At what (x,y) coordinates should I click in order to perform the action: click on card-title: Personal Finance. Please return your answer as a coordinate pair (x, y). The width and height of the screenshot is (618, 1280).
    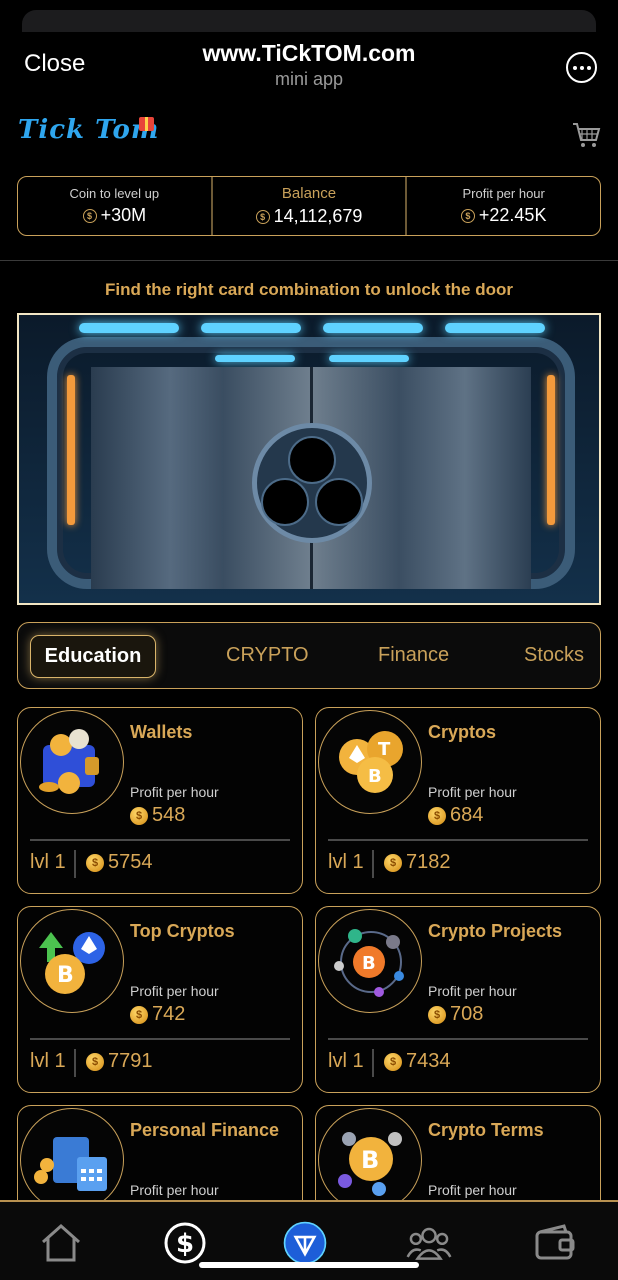
    Looking at the image, I should click on (205, 1130).